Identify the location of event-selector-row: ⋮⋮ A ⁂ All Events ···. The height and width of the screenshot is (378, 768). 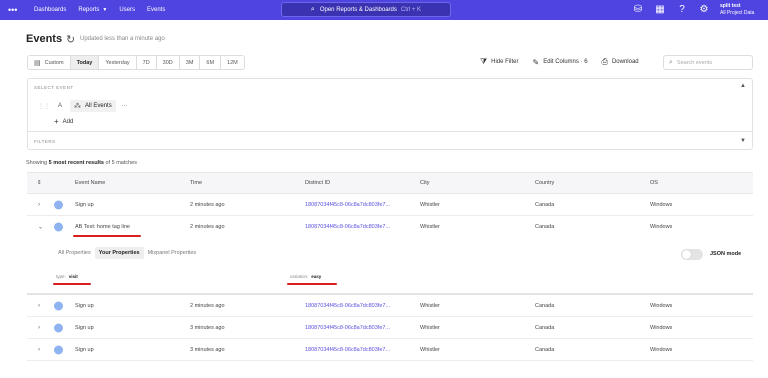
(83, 106).